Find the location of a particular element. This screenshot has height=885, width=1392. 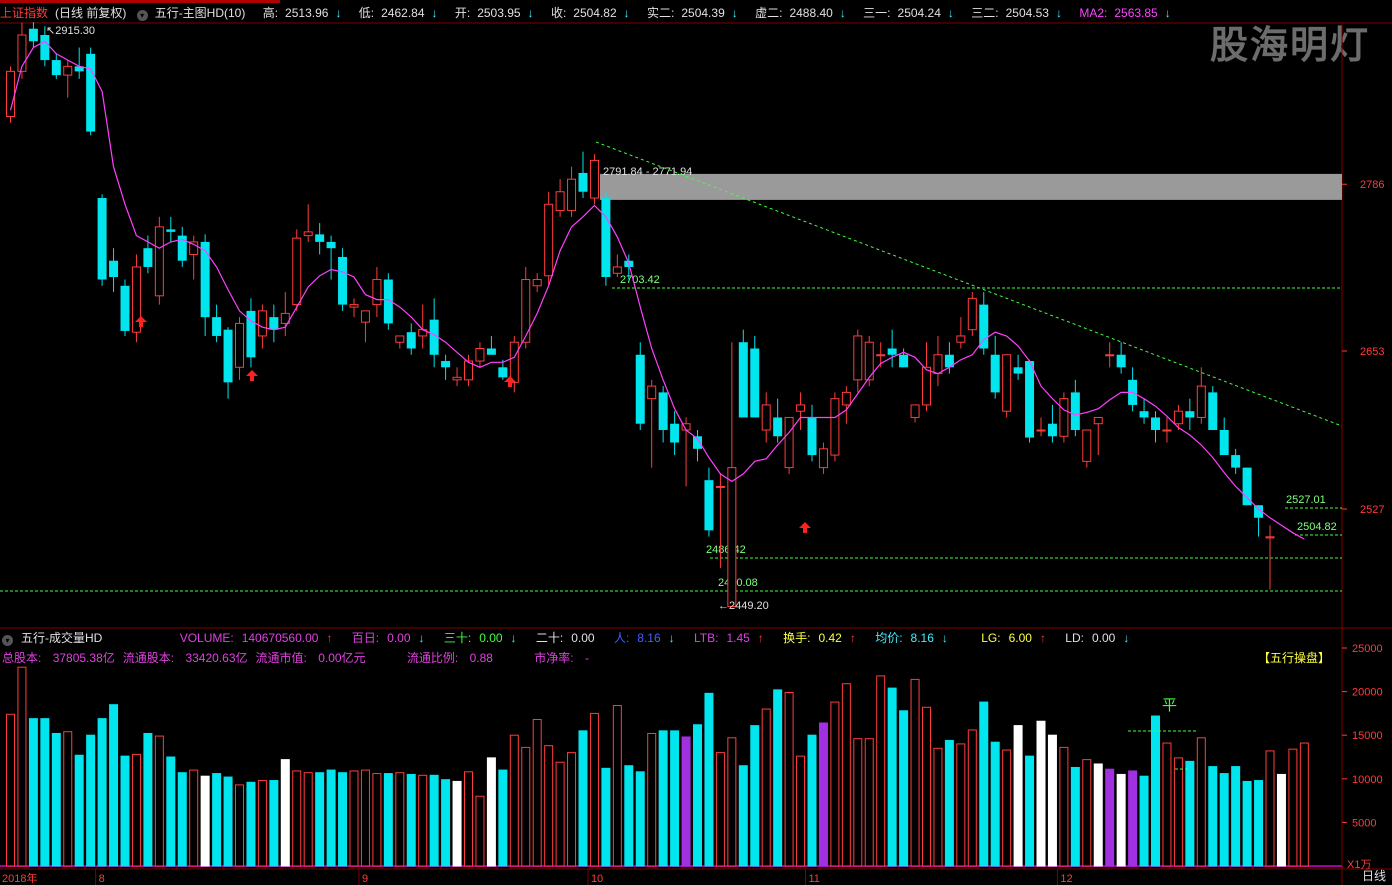

resistance-zone is located at coordinates (971, 186).